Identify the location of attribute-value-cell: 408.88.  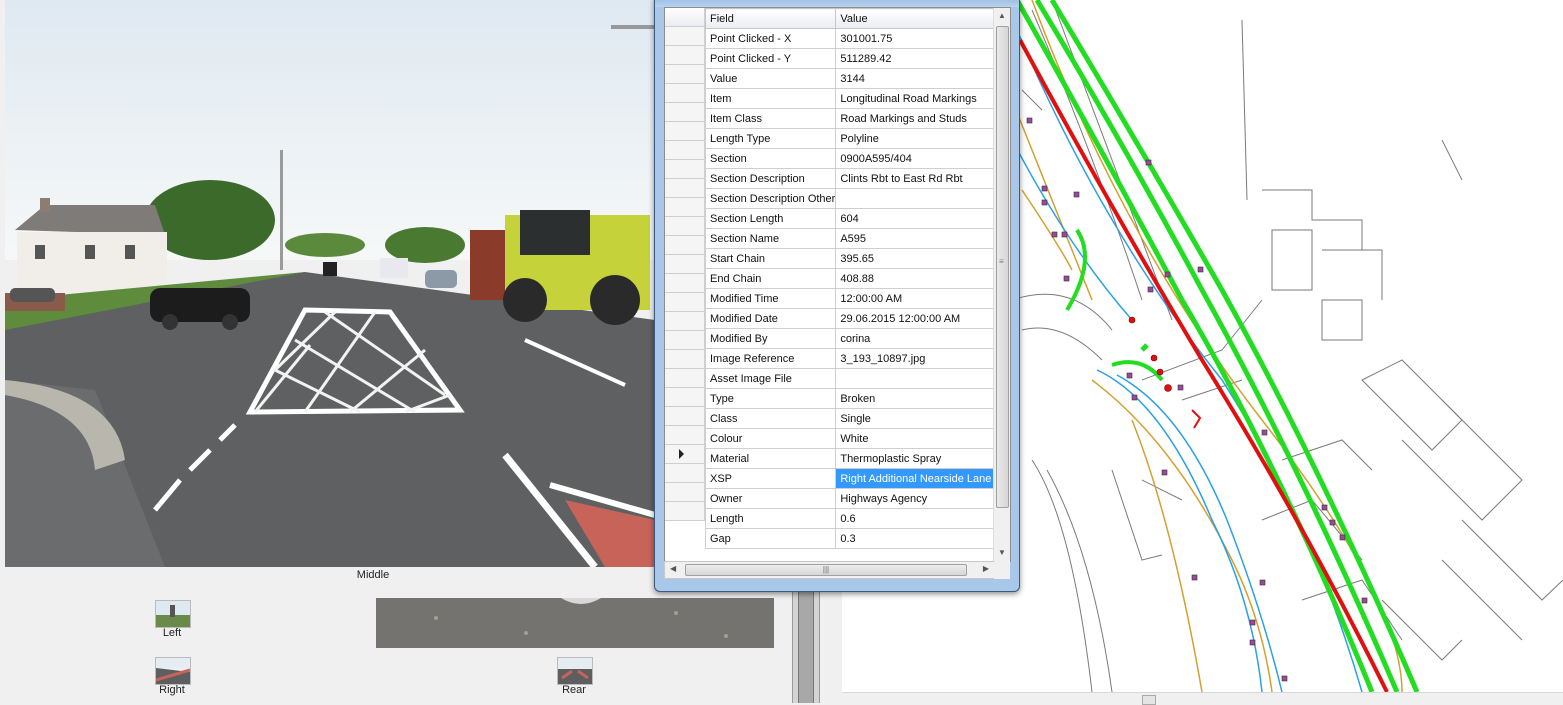
(918, 278).